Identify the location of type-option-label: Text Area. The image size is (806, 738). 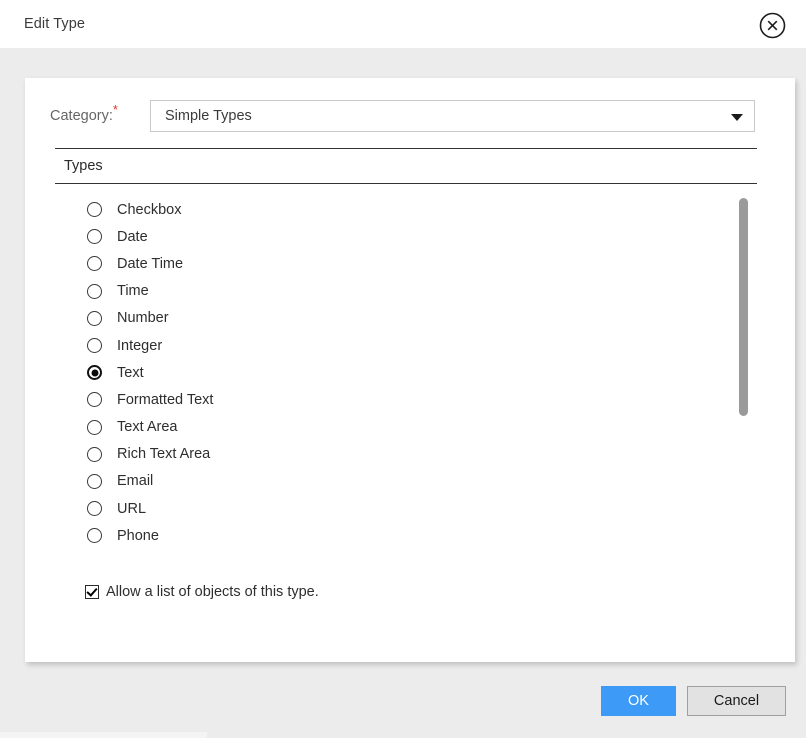
(147, 427).